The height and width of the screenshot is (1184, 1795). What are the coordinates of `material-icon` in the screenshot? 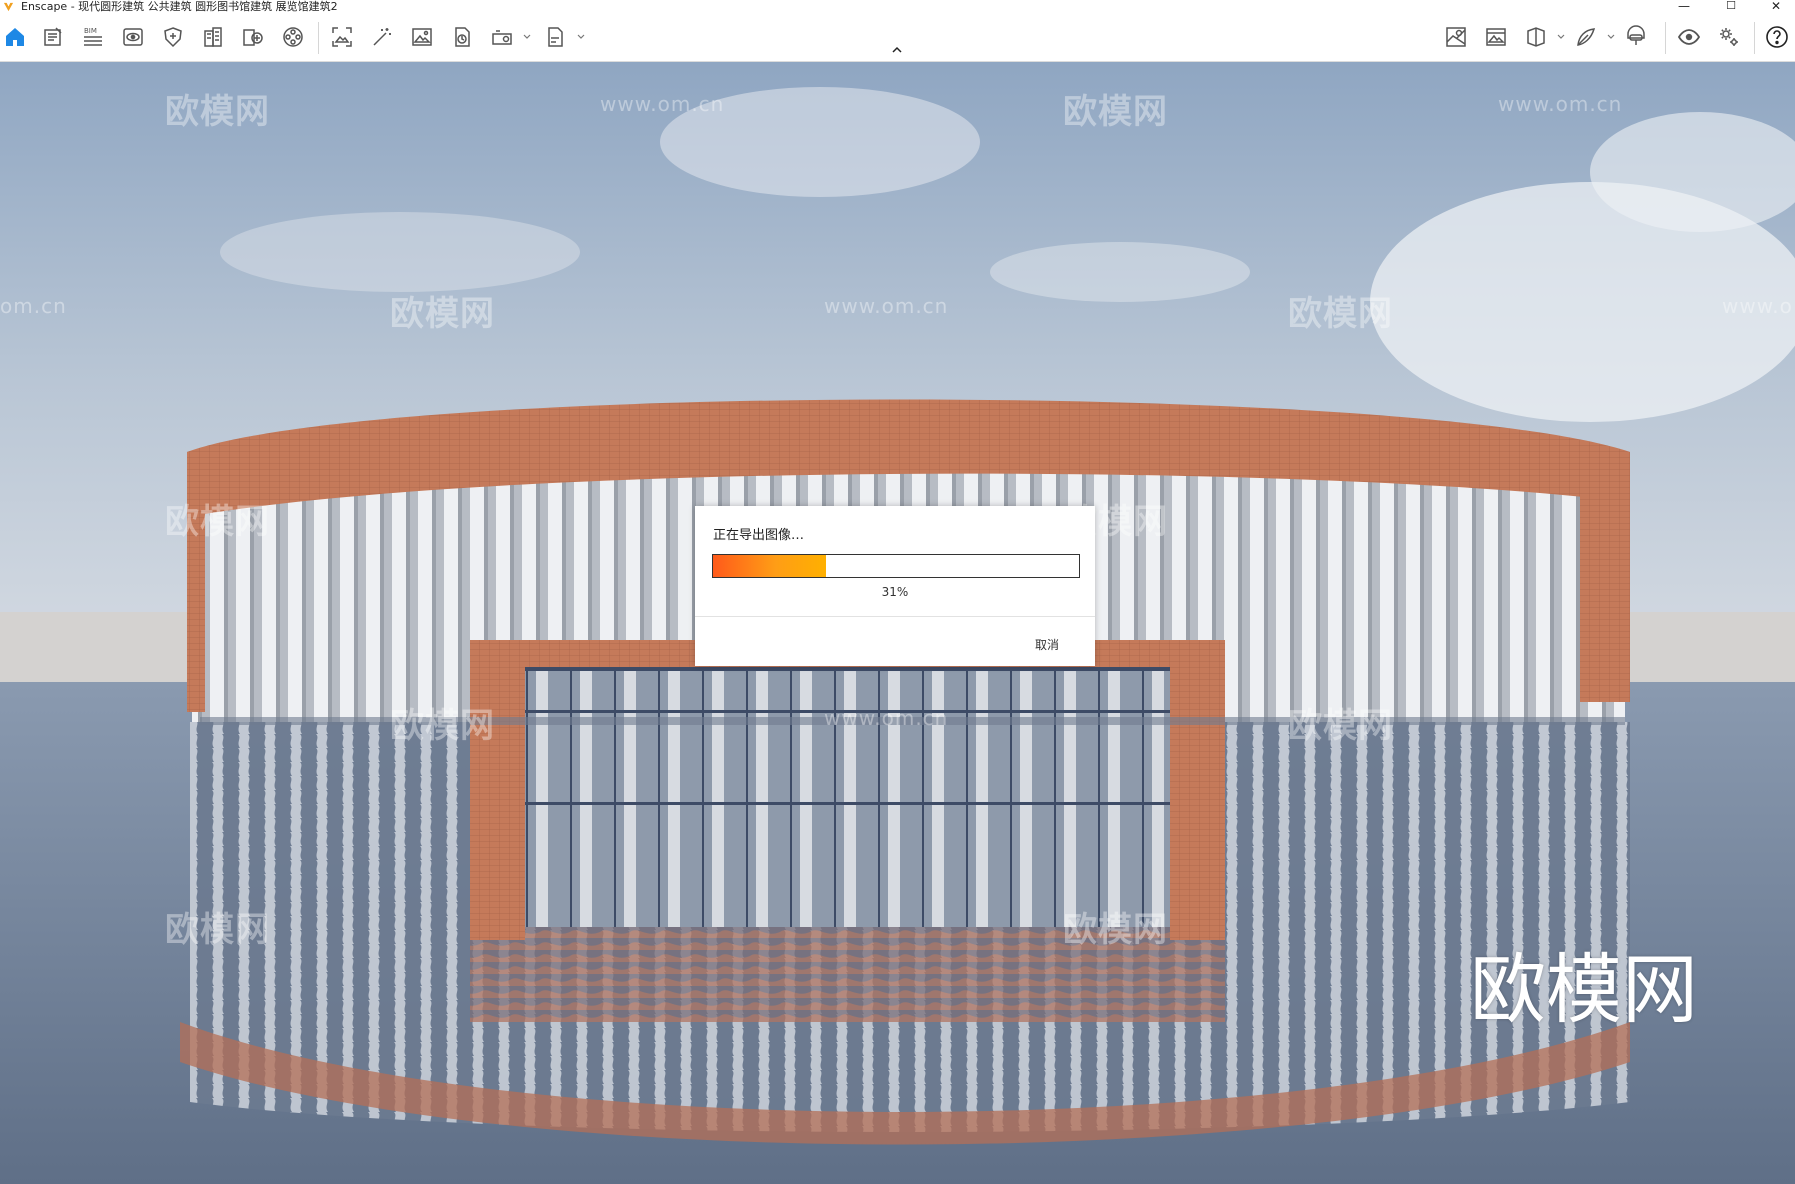 It's located at (293, 37).